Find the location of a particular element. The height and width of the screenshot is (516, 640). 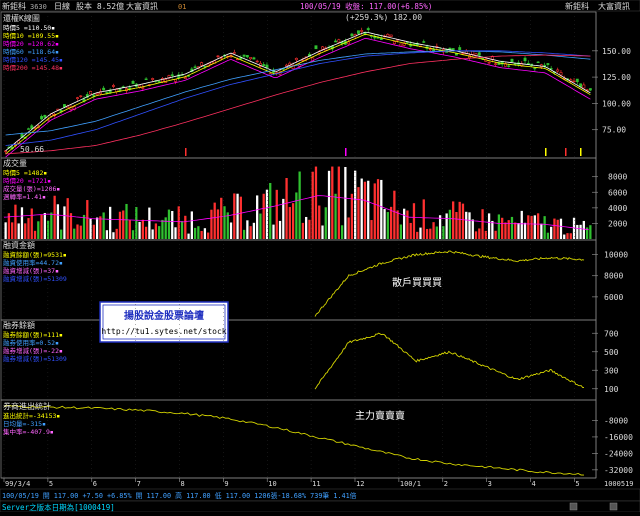

short-y-tick-label: 100 is located at coordinates (611, 389).